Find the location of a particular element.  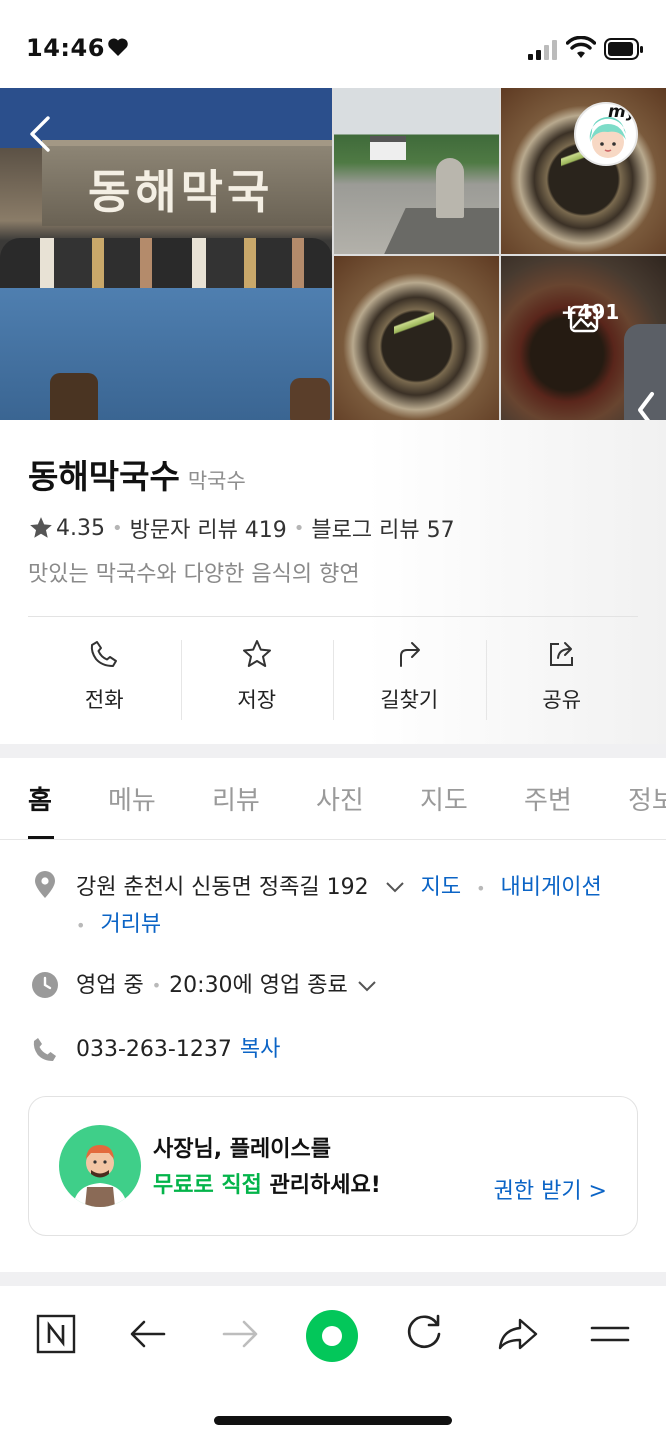

heart-icon is located at coordinates (118, 47).